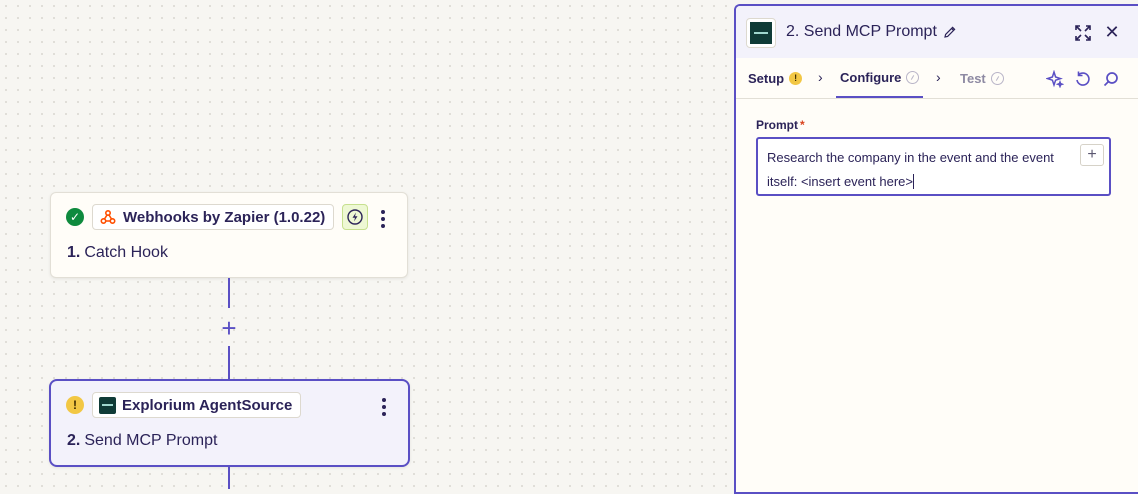 The width and height of the screenshot is (1138, 494). Describe the element at coordinates (126, 252) in the screenshot. I see `step-name: Catch Hook` at that location.